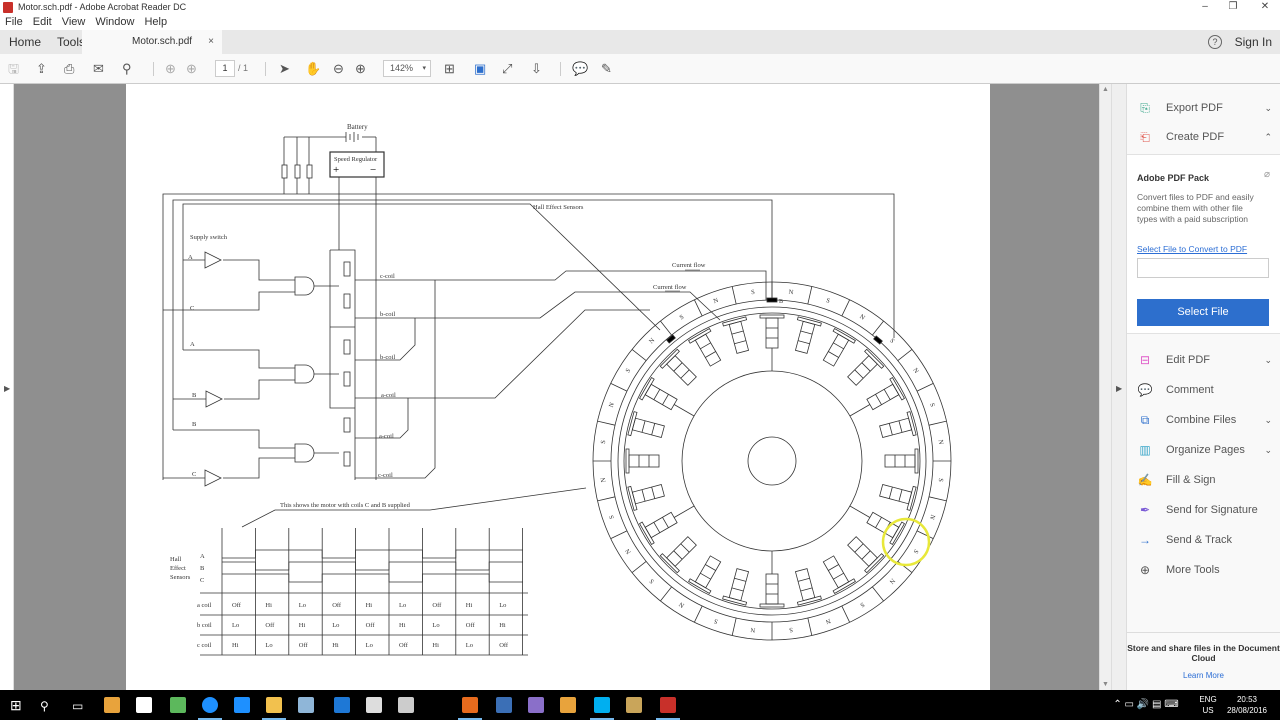 This screenshot has height=720, width=1280. Describe the element at coordinates (504, 705) in the screenshot. I see `google-earth-icon` at that location.